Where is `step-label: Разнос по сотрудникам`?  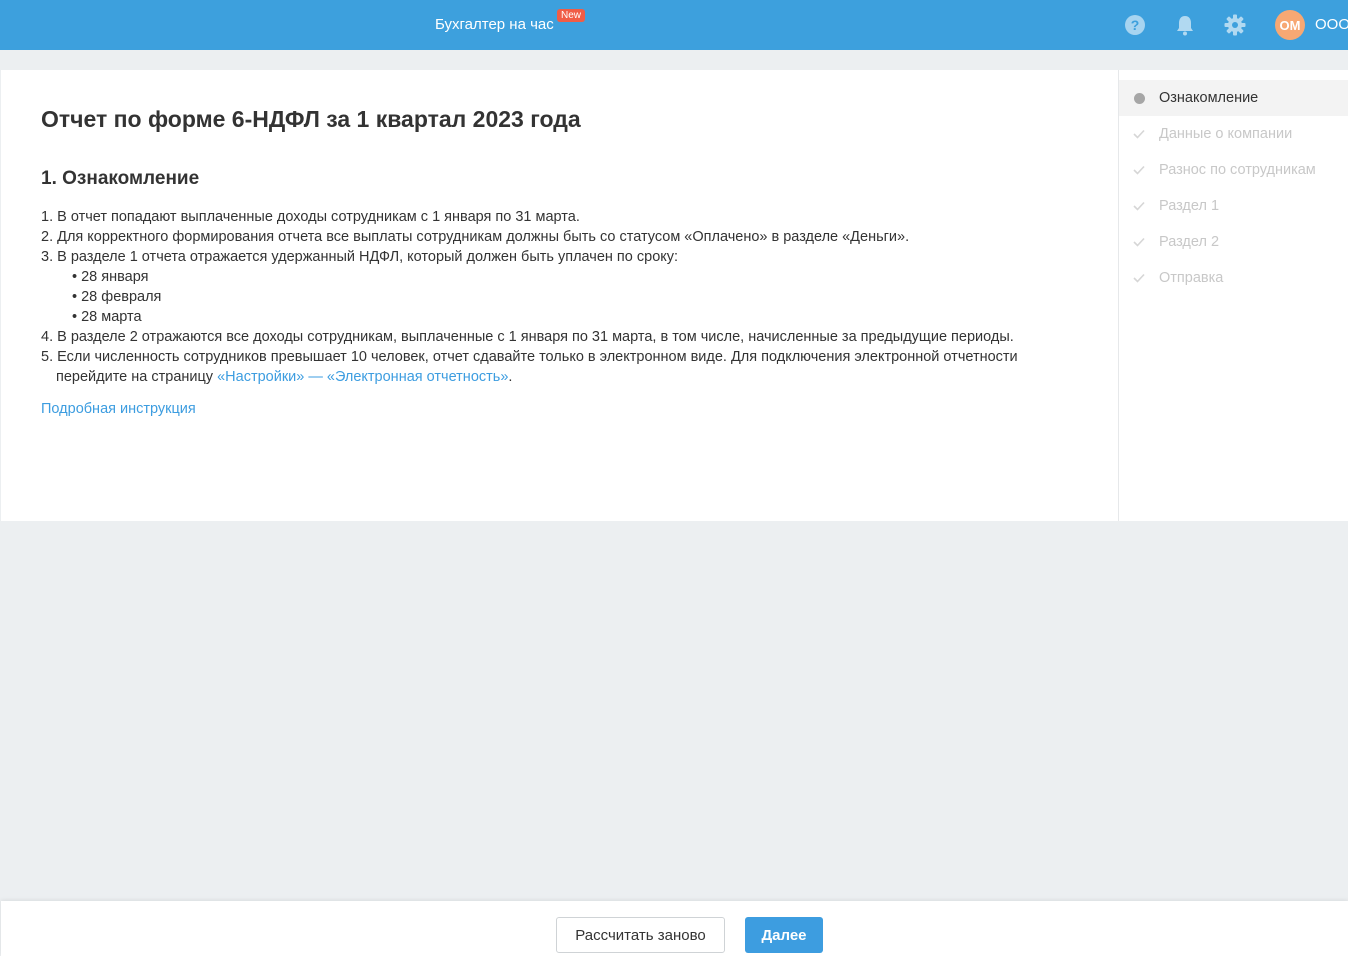 step-label: Разнос по сотрудникам is located at coordinates (1237, 170).